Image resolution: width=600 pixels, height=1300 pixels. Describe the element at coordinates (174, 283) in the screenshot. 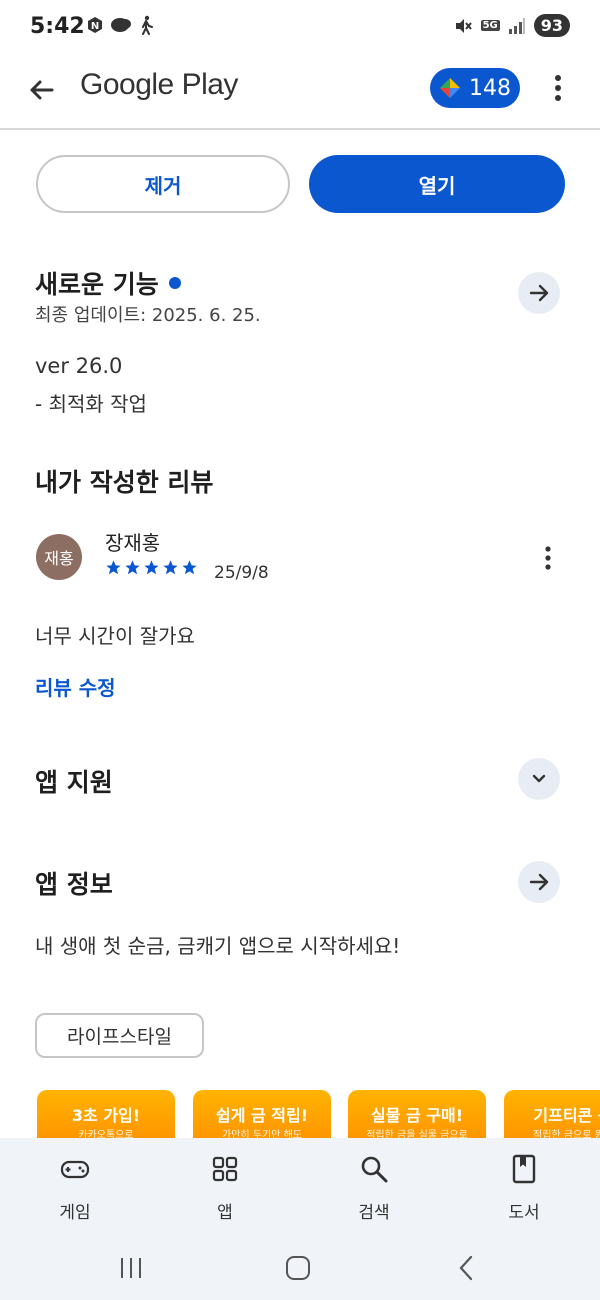

I see `new-indicator-dot` at that location.